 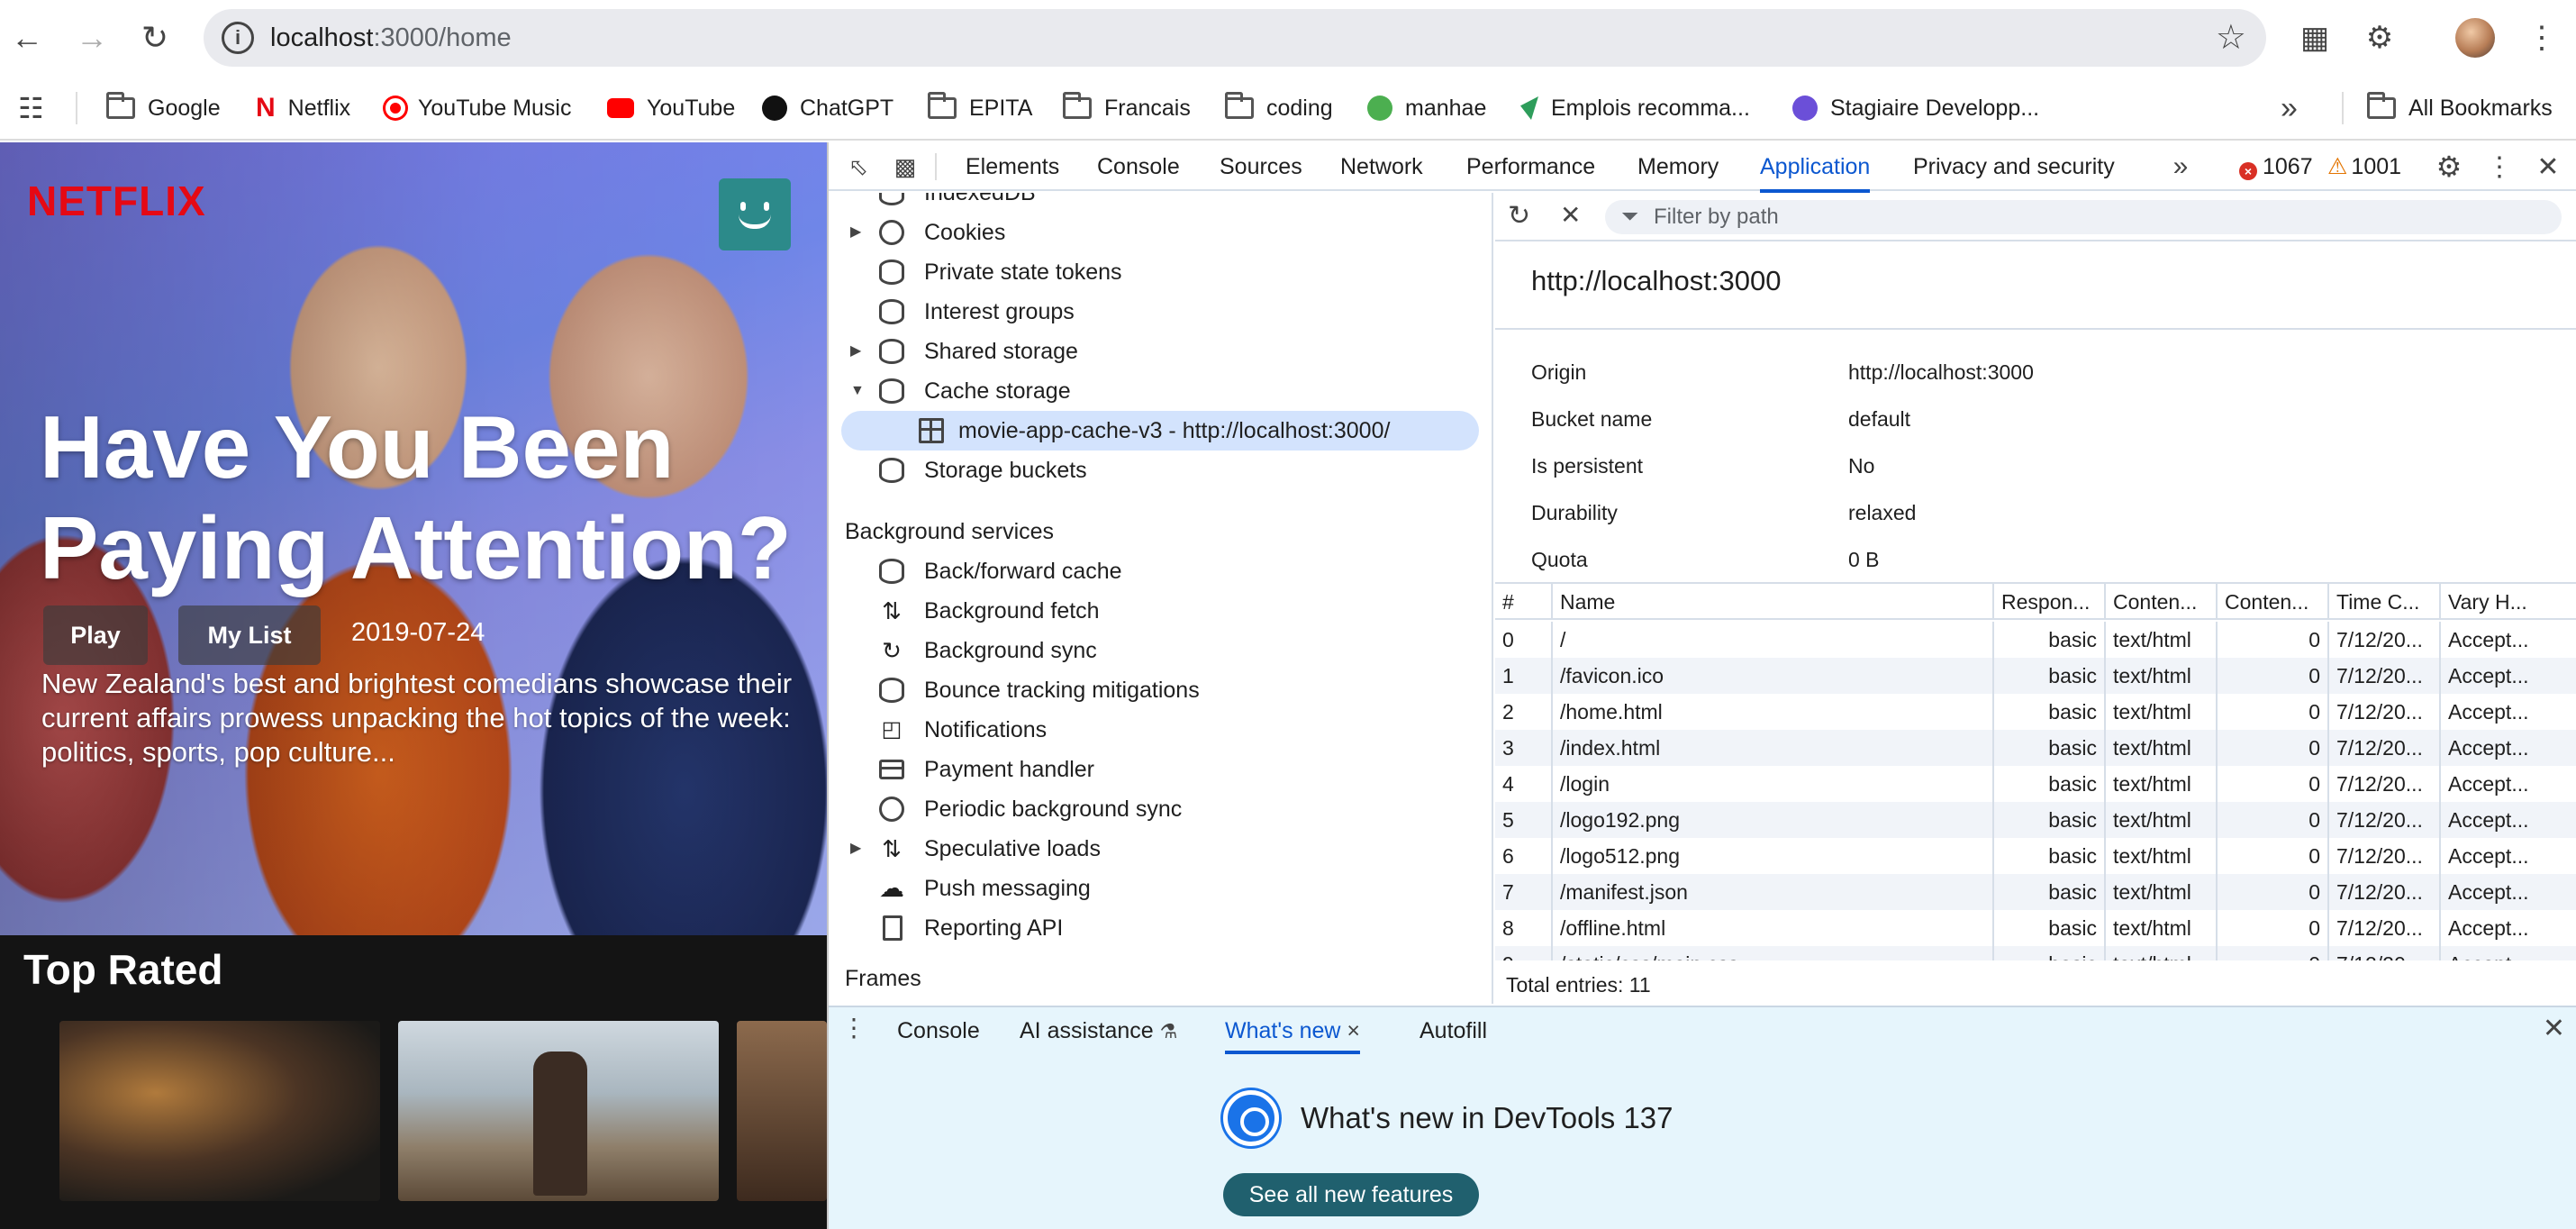 What do you see at coordinates (1261, 166) in the screenshot?
I see `tab-sources: Sources` at bounding box center [1261, 166].